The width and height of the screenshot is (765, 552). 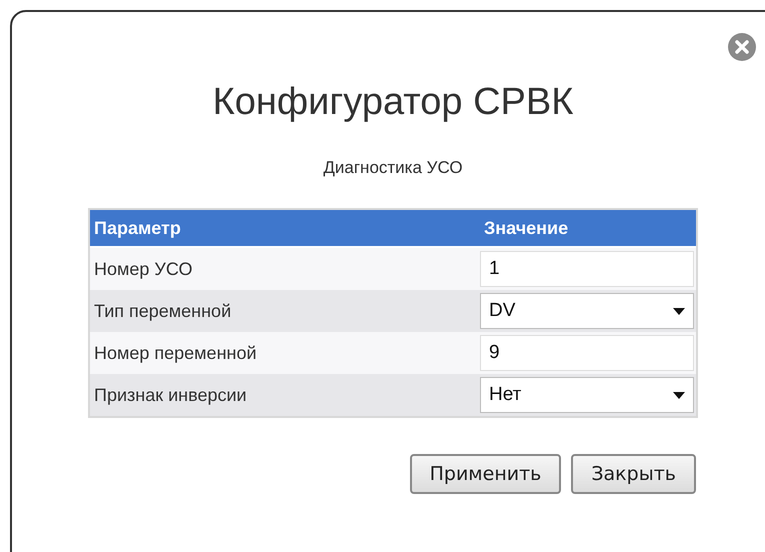 What do you see at coordinates (587, 269) in the screenshot?
I see `input-field: 1` at bounding box center [587, 269].